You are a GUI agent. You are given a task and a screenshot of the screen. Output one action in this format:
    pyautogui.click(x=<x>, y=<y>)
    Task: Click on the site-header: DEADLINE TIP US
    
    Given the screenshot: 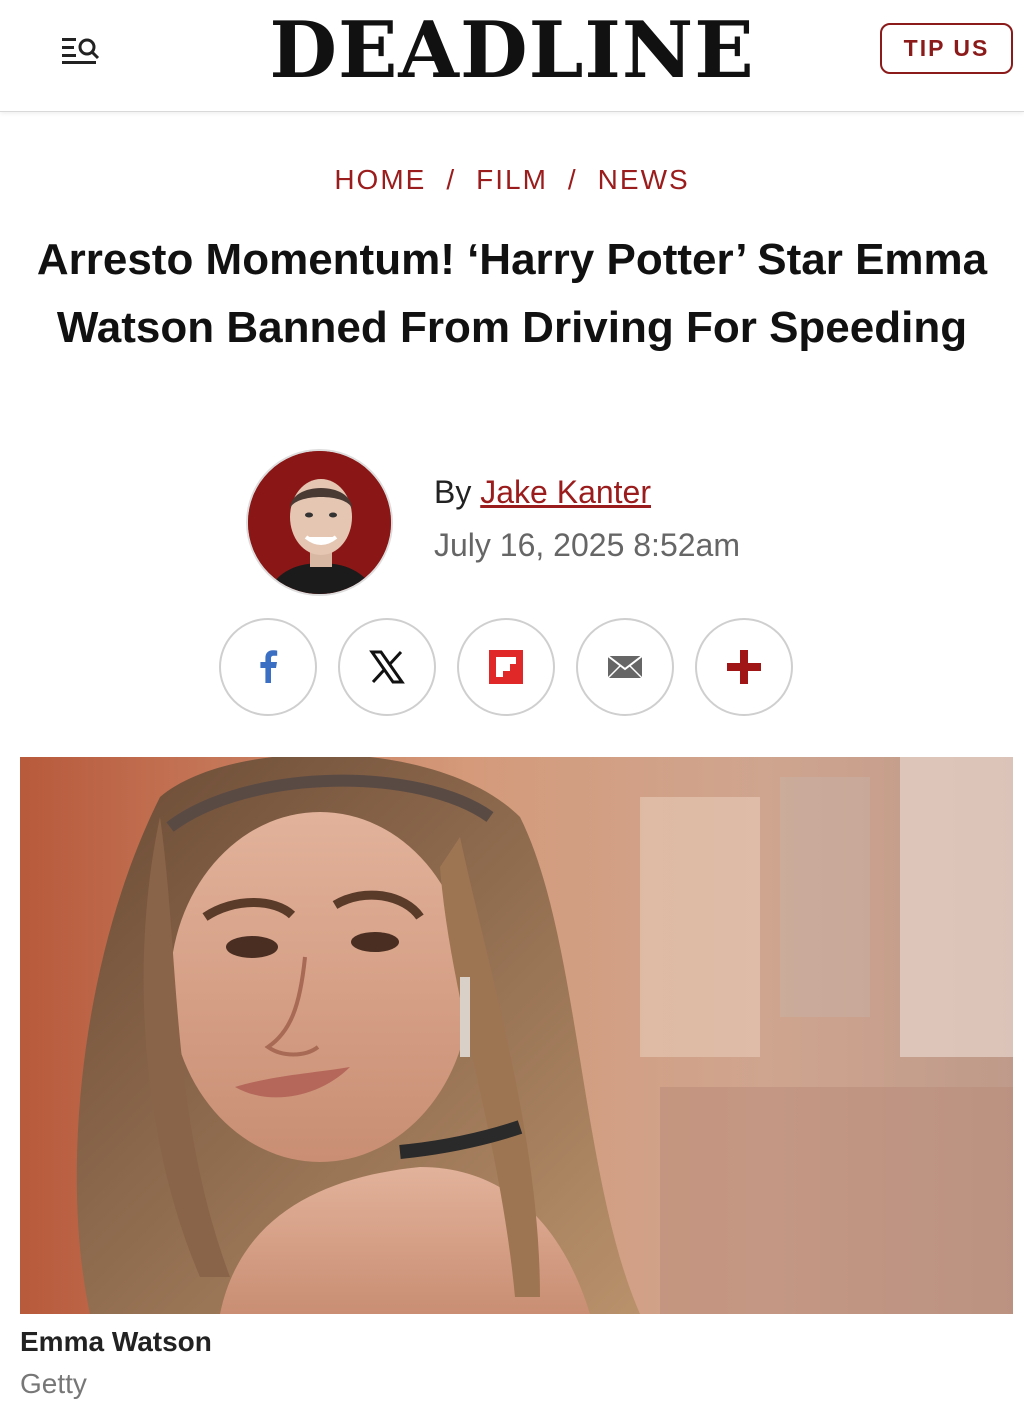 What is the action you would take?
    pyautogui.click(x=512, y=56)
    